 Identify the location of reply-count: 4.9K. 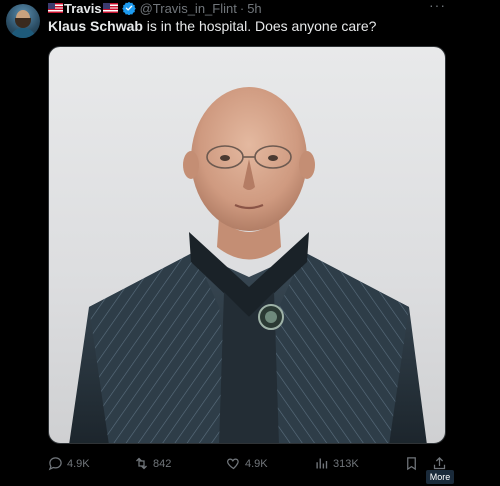
(78, 463).